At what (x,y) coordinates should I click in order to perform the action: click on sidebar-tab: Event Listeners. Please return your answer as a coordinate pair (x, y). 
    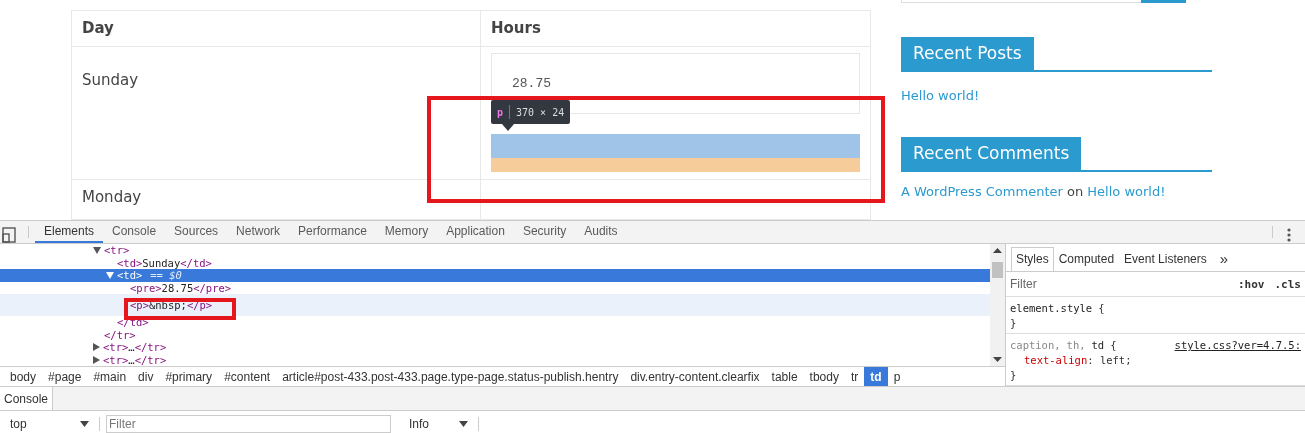
    Looking at the image, I should click on (1165, 259).